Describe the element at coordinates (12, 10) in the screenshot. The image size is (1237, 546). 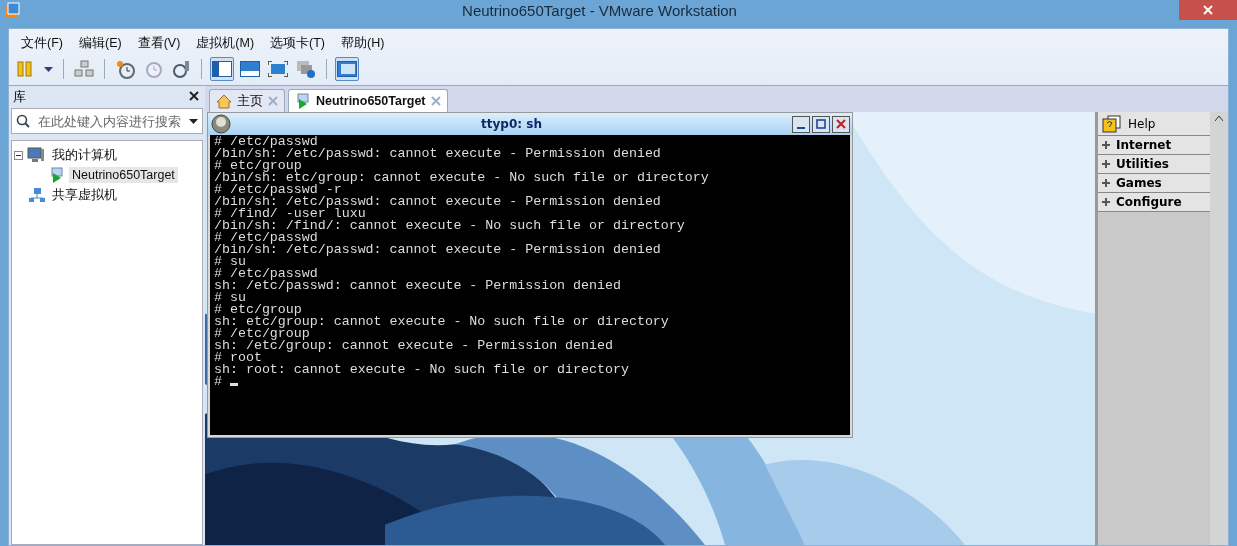
I see `app-icon` at that location.